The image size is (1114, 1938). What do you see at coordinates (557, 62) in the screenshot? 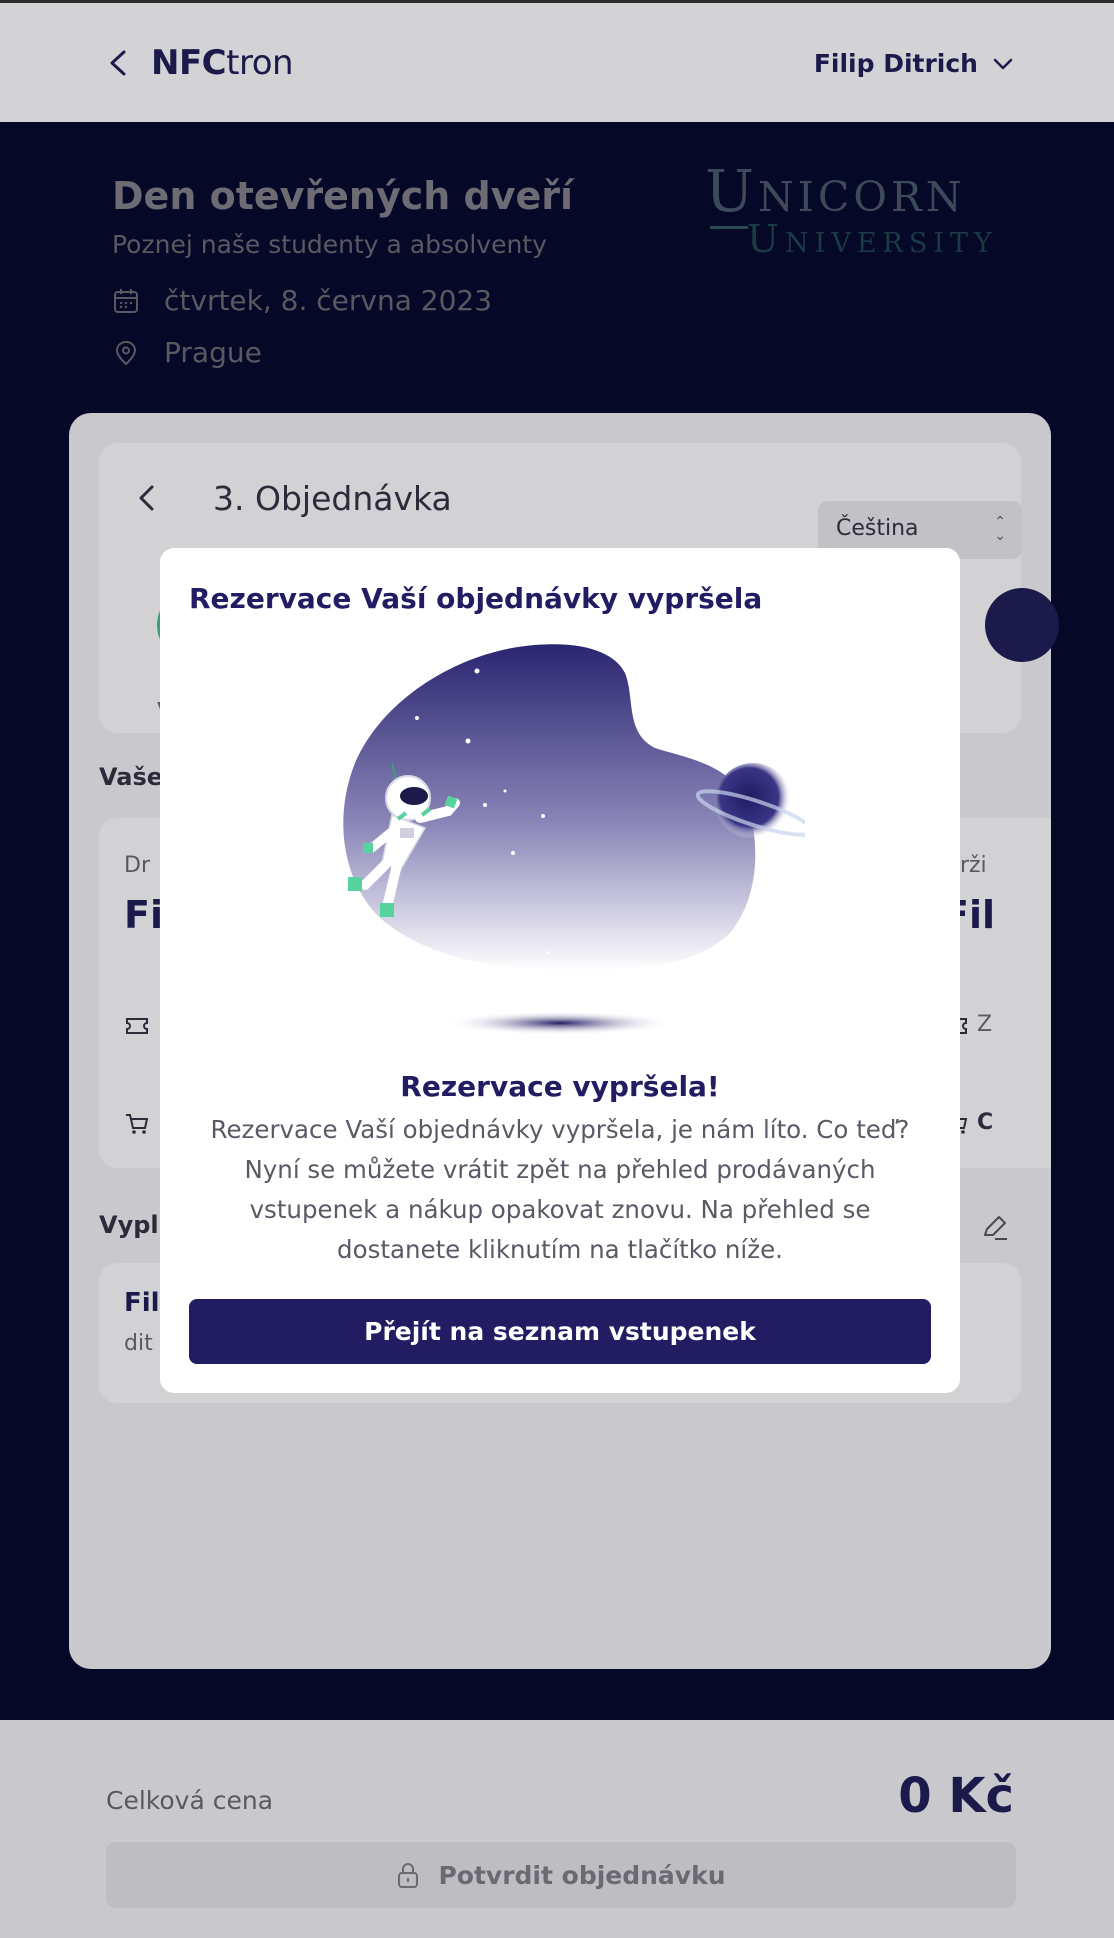
I see `top-header: NFCtron Filip Ditrich` at bounding box center [557, 62].